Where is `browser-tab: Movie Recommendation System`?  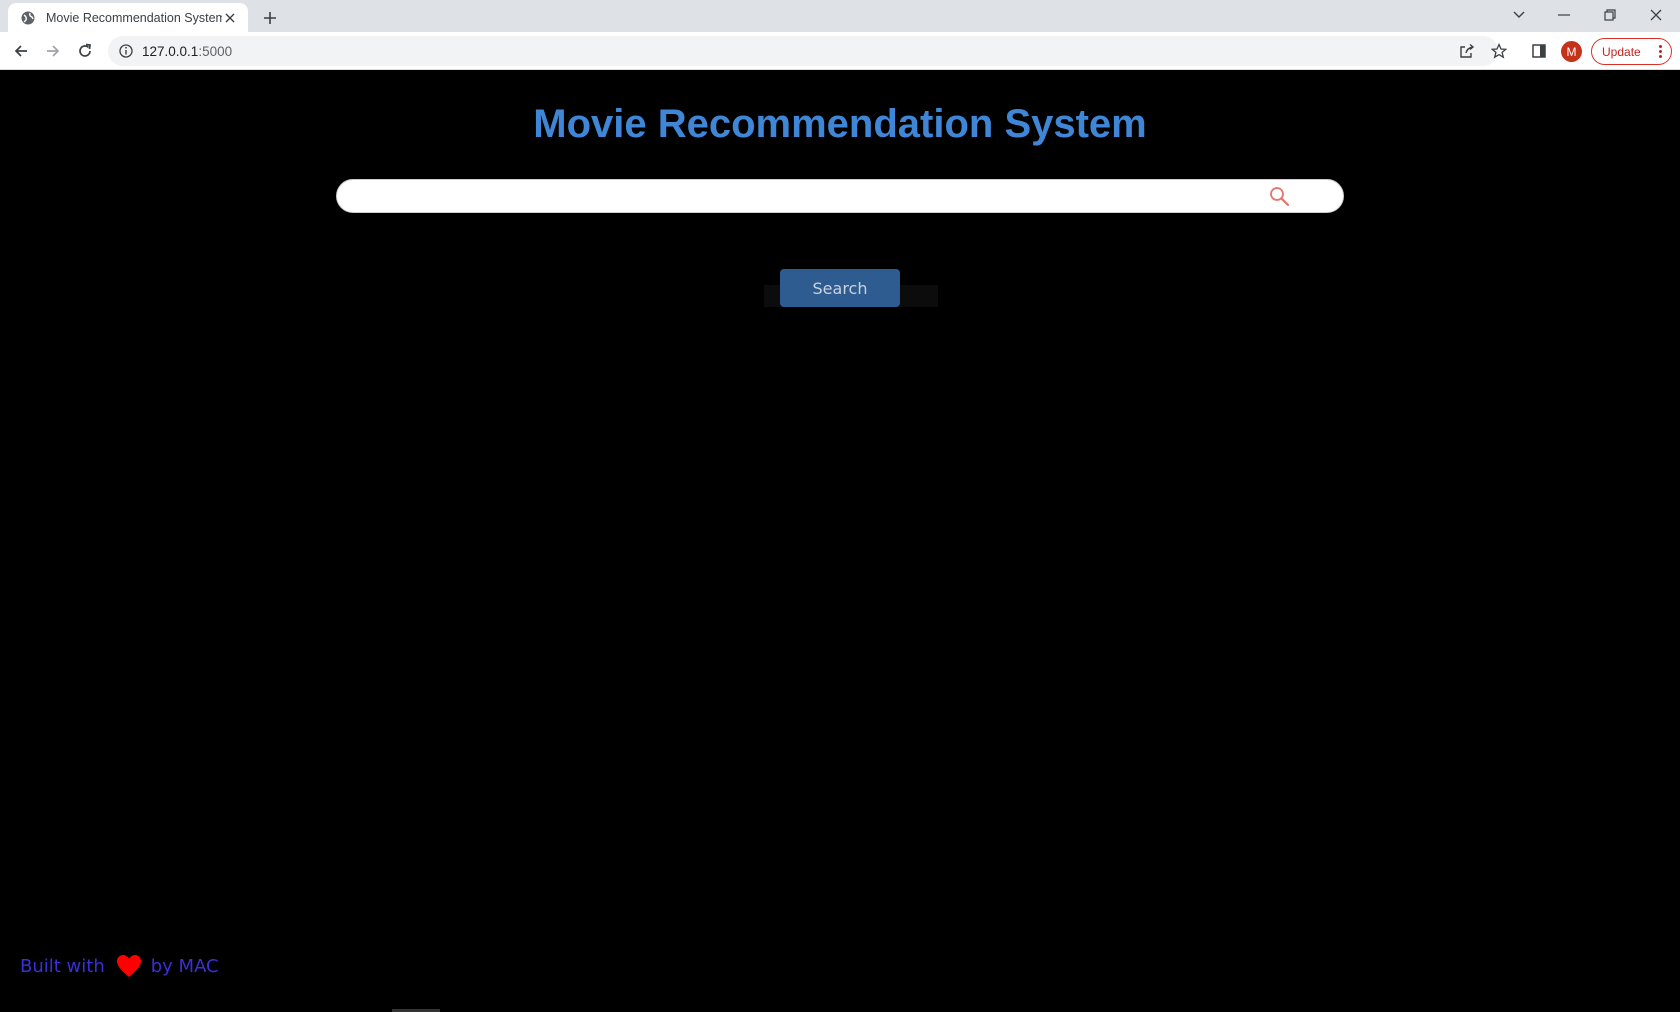 browser-tab: Movie Recommendation System is located at coordinates (128, 17).